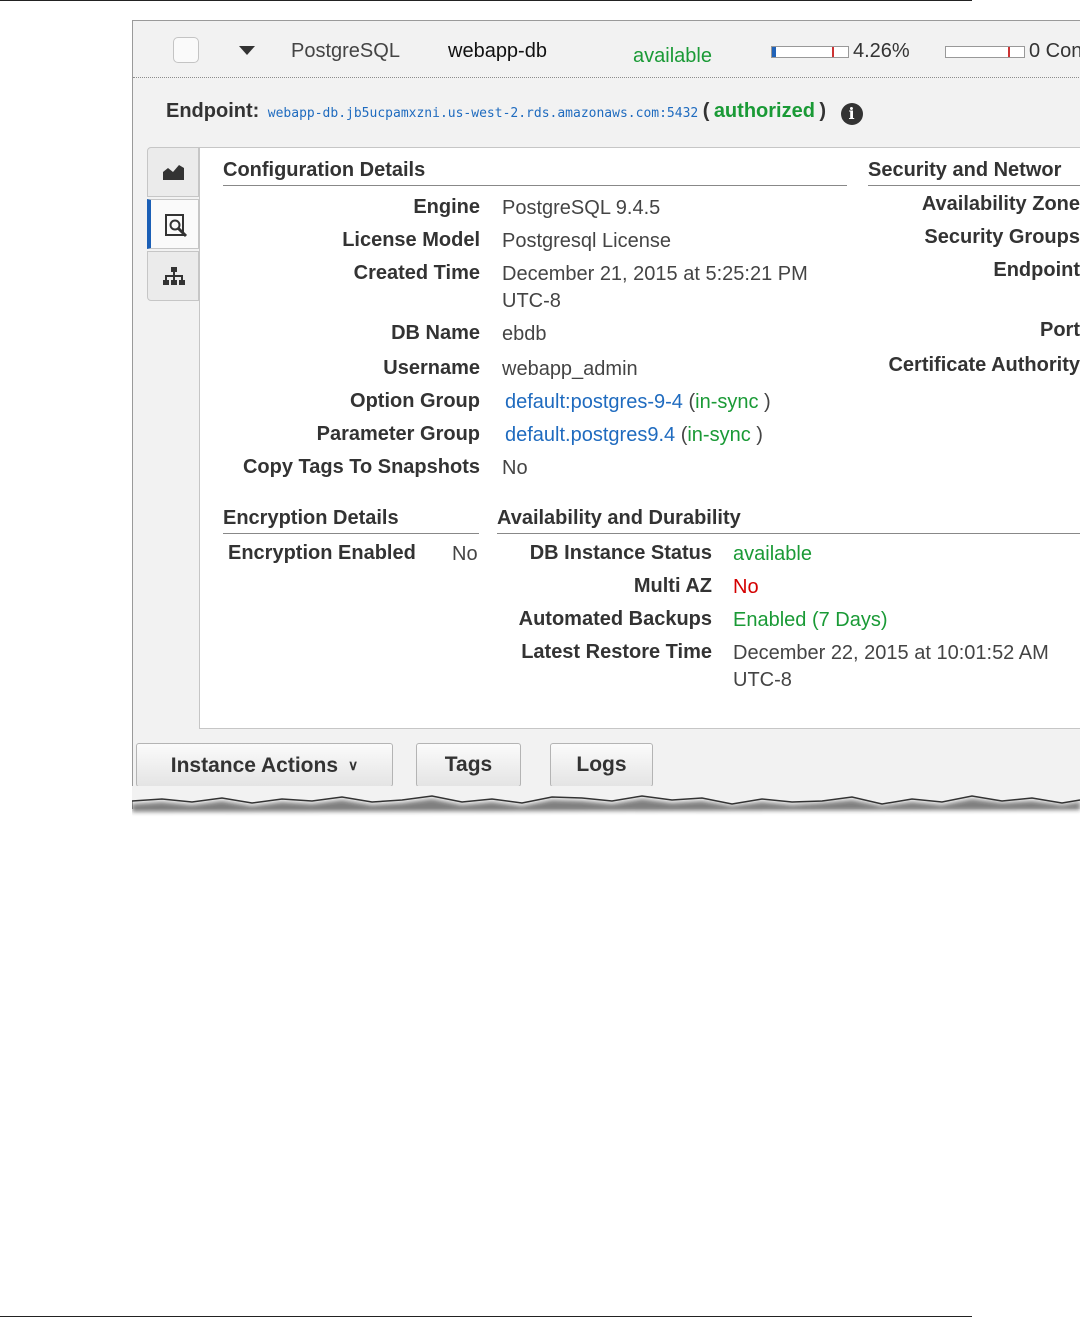 The image size is (1080, 1317). Describe the element at coordinates (881, 51) in the screenshot. I see `cpu-value: 4.26%` at that location.